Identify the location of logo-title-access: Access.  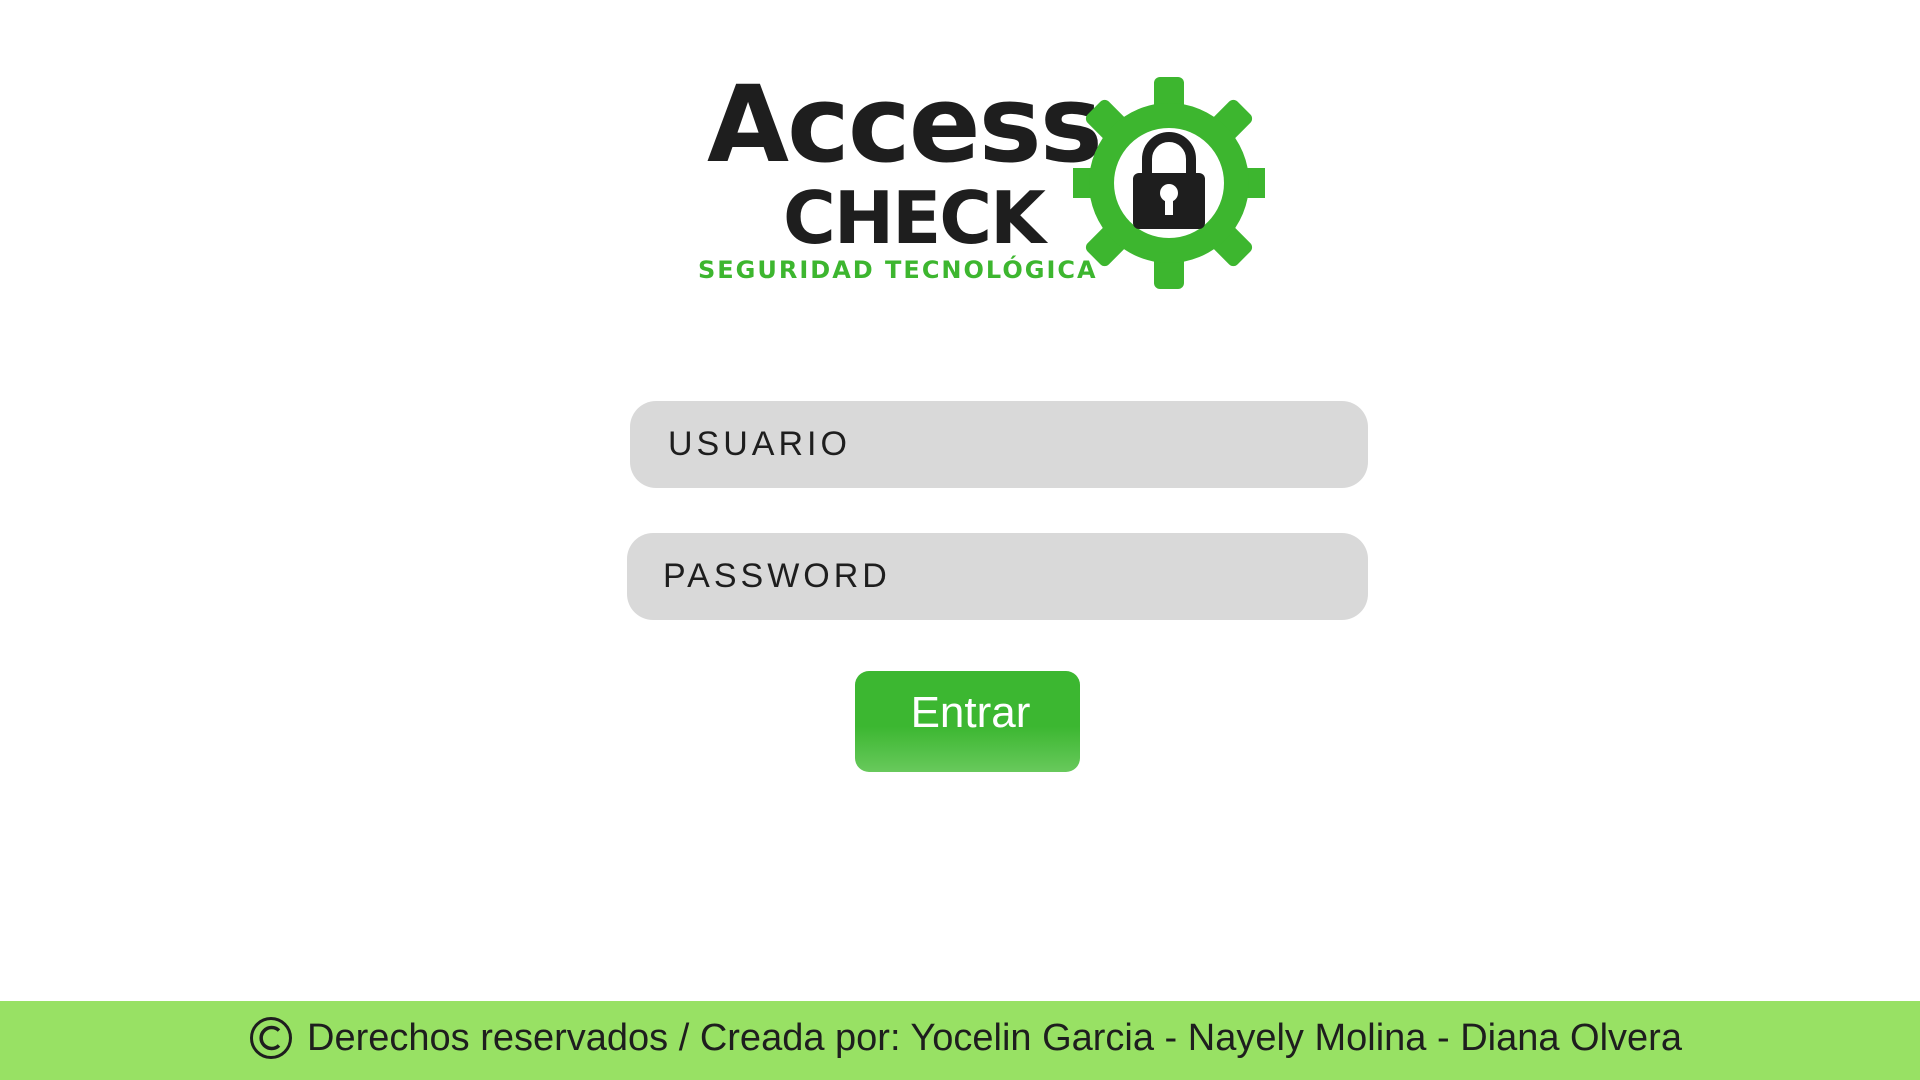
(905, 124).